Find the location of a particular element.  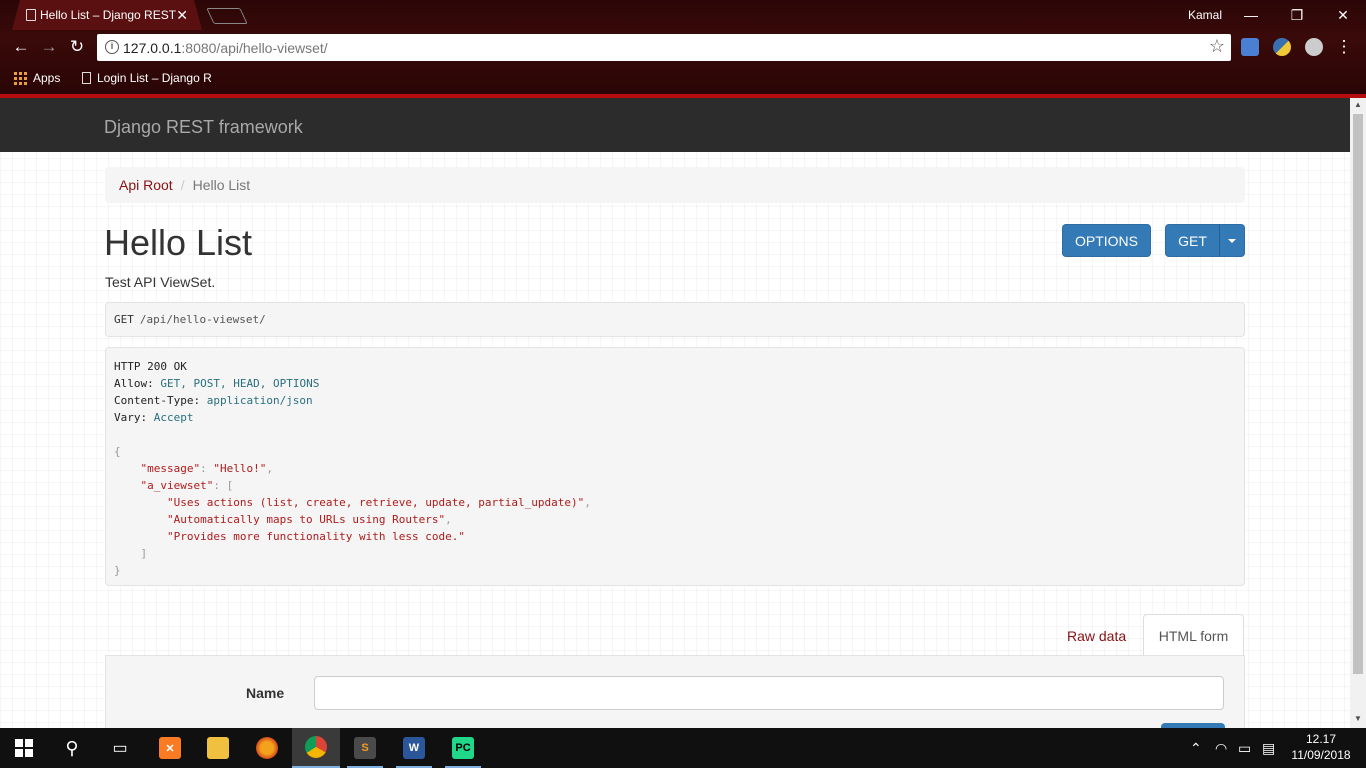

battery-icon: ▭ is located at coordinates (1244, 748).